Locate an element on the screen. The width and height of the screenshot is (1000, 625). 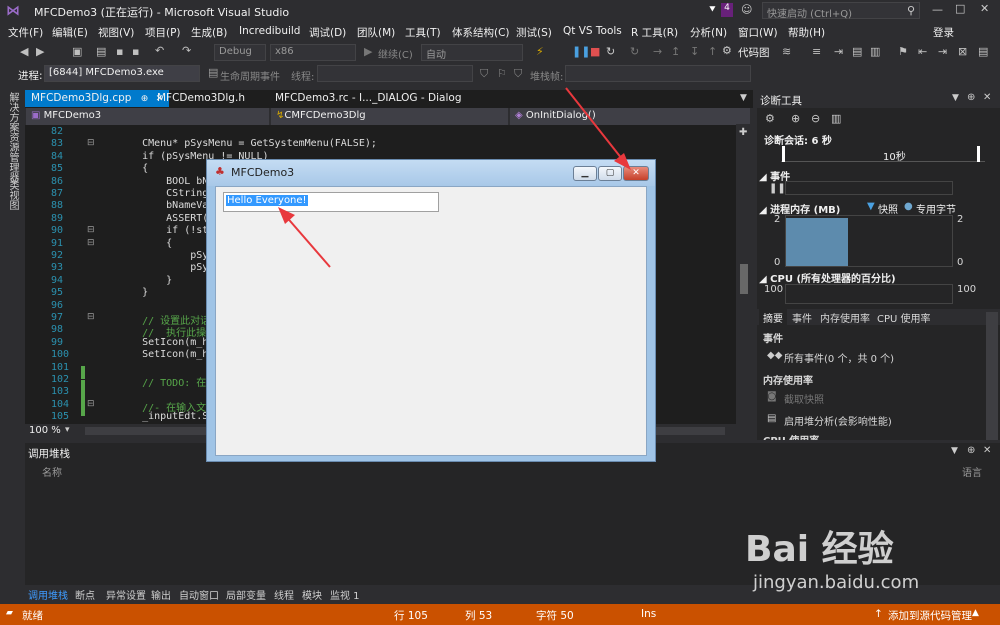
watermark-brand: Bai 经验 is located at coordinates (819, 549).